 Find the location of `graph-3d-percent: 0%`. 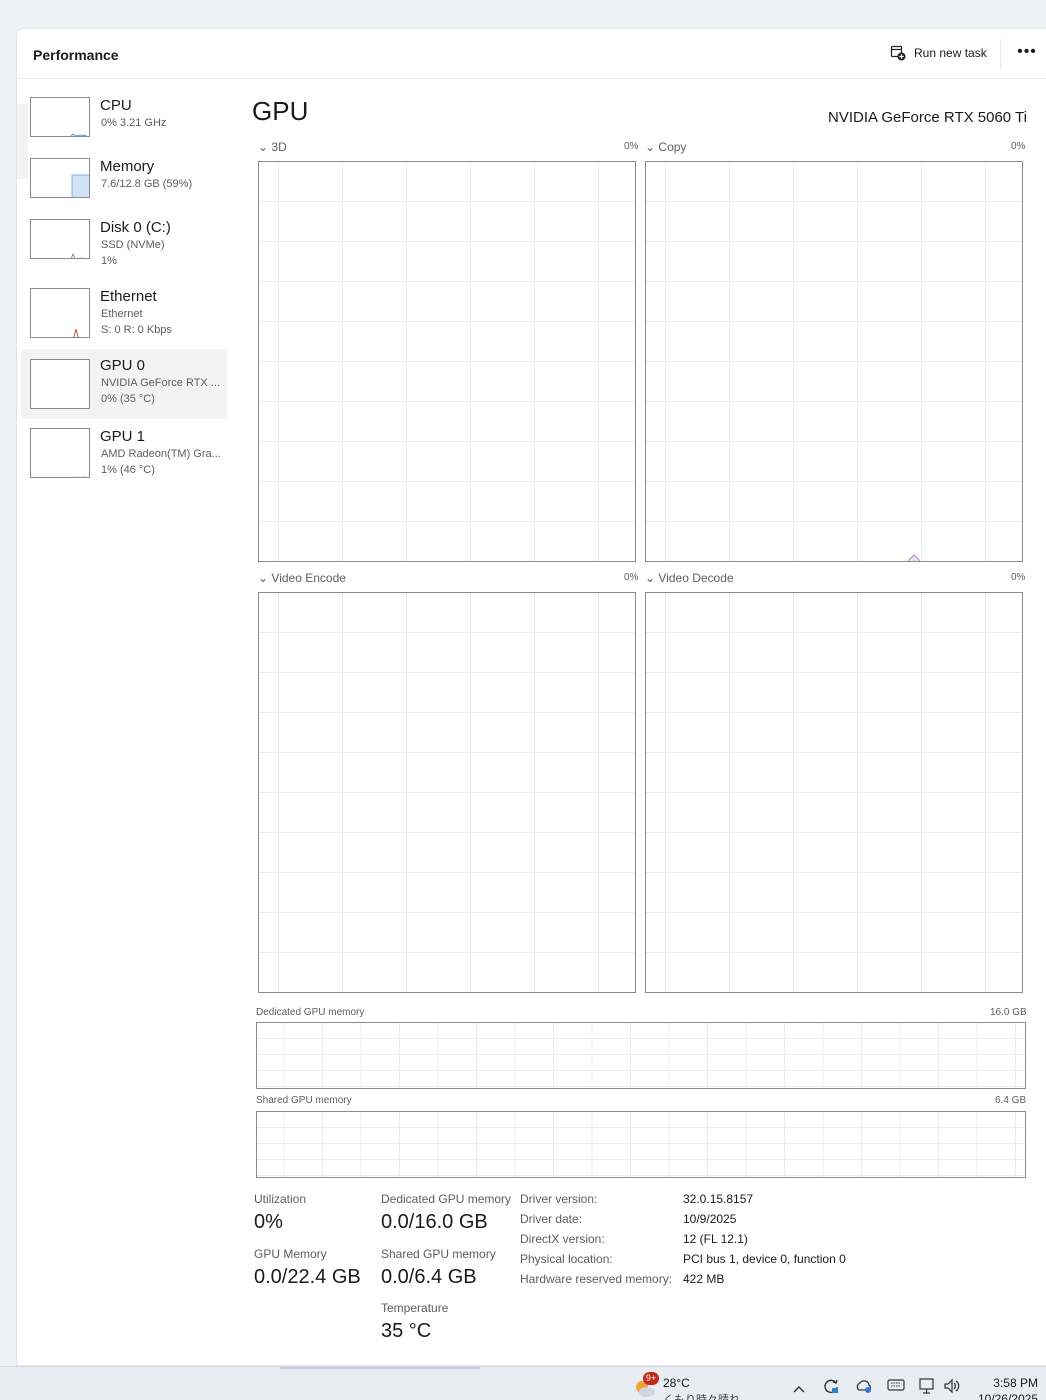

graph-3d-percent: 0% is located at coordinates (631, 146).